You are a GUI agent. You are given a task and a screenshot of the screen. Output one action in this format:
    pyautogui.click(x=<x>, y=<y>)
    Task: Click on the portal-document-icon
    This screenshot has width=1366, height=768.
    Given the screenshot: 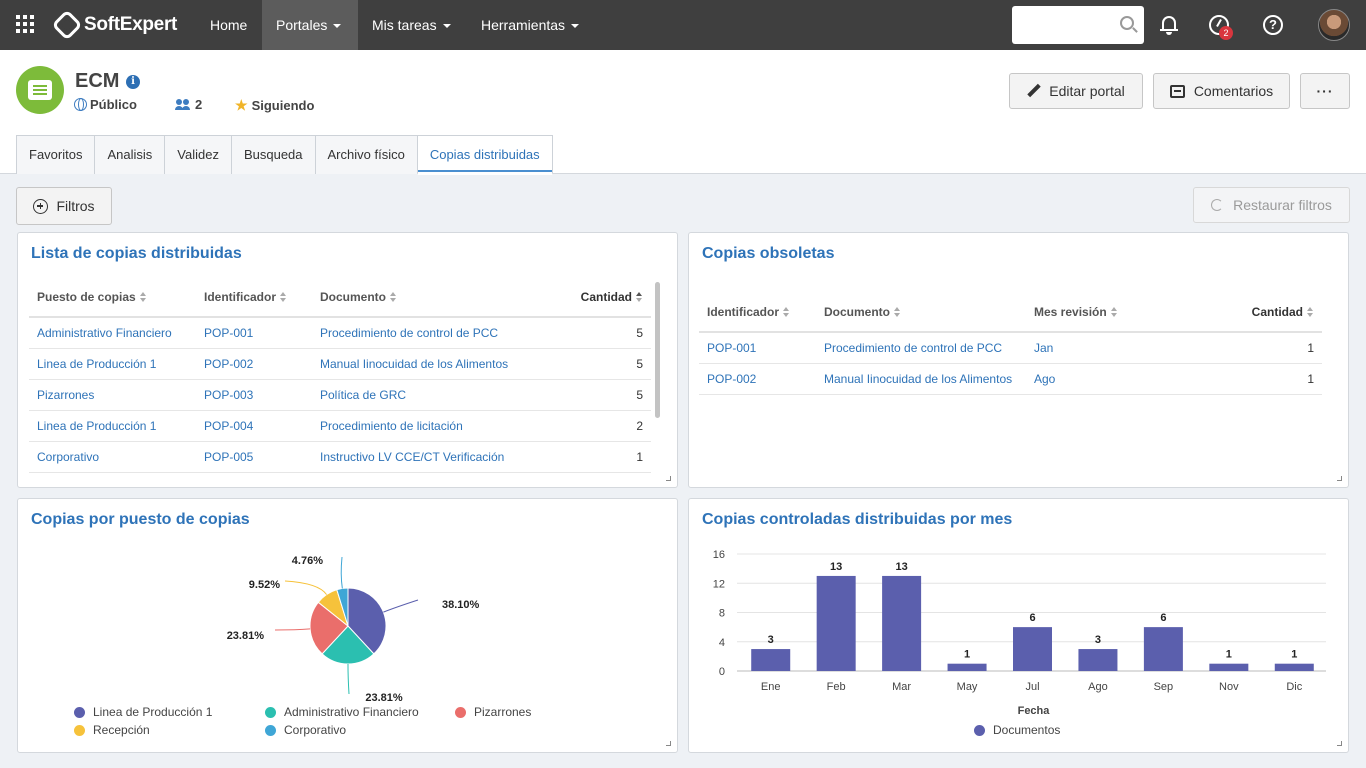 What is the action you would take?
    pyautogui.click(x=40, y=90)
    